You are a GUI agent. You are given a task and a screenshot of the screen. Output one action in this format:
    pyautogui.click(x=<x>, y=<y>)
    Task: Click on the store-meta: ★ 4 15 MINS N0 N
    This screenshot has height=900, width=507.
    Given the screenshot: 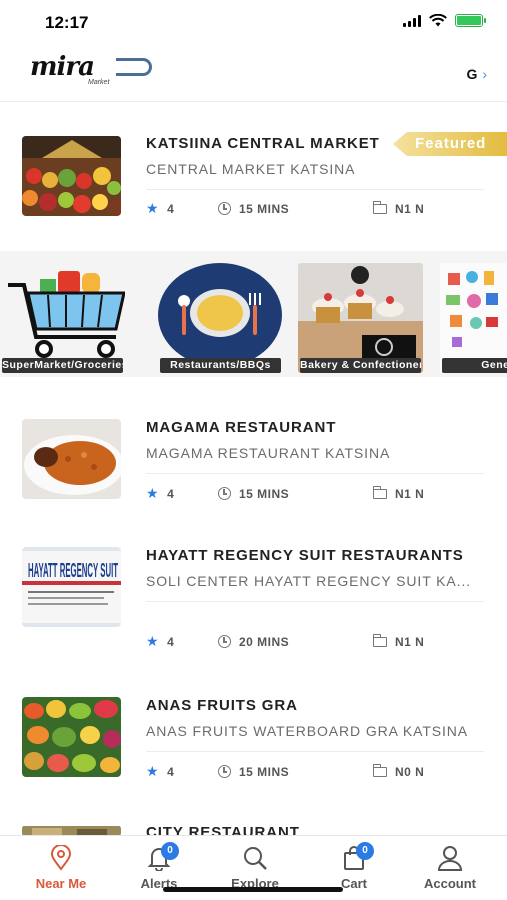 What is the action you would take?
    pyautogui.click(x=285, y=771)
    